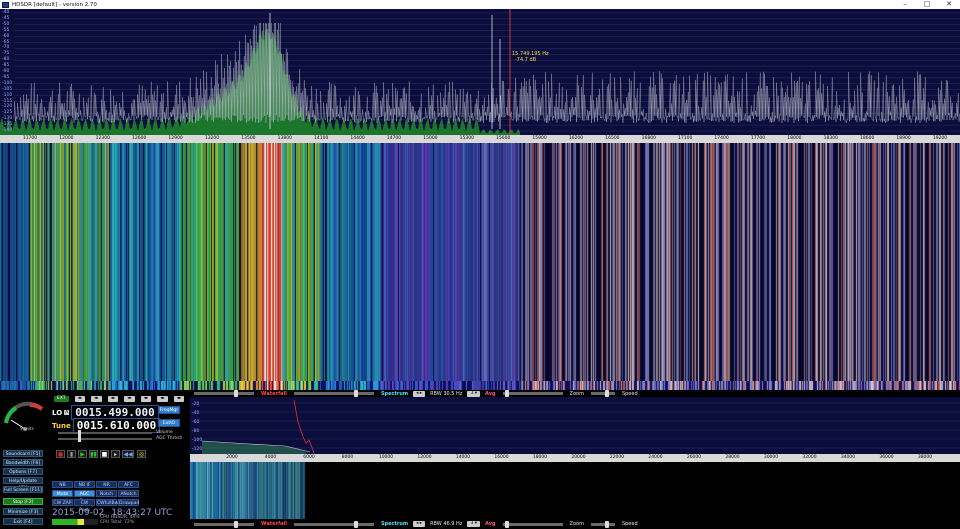 The height and width of the screenshot is (529, 960). I want to click on cw-fullbw-button: CWfullBw, so click(107, 502).